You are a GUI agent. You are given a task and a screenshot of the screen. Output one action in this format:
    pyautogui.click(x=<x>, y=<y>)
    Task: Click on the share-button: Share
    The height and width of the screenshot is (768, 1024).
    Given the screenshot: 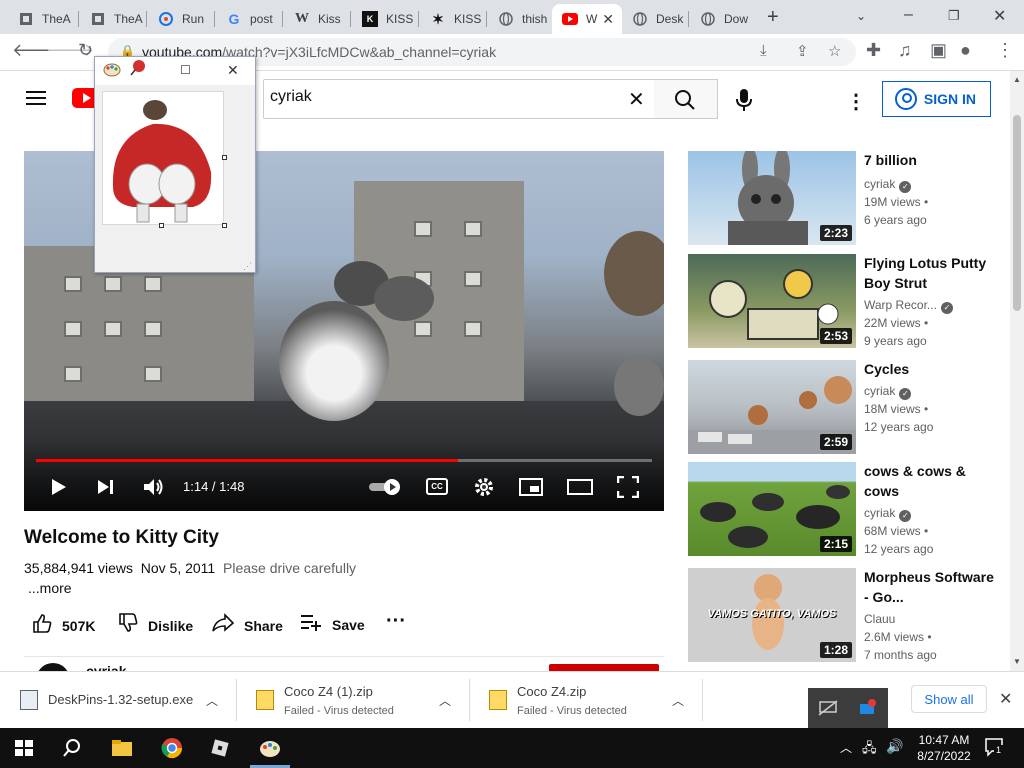 What is the action you would take?
    pyautogui.click(x=247, y=625)
    